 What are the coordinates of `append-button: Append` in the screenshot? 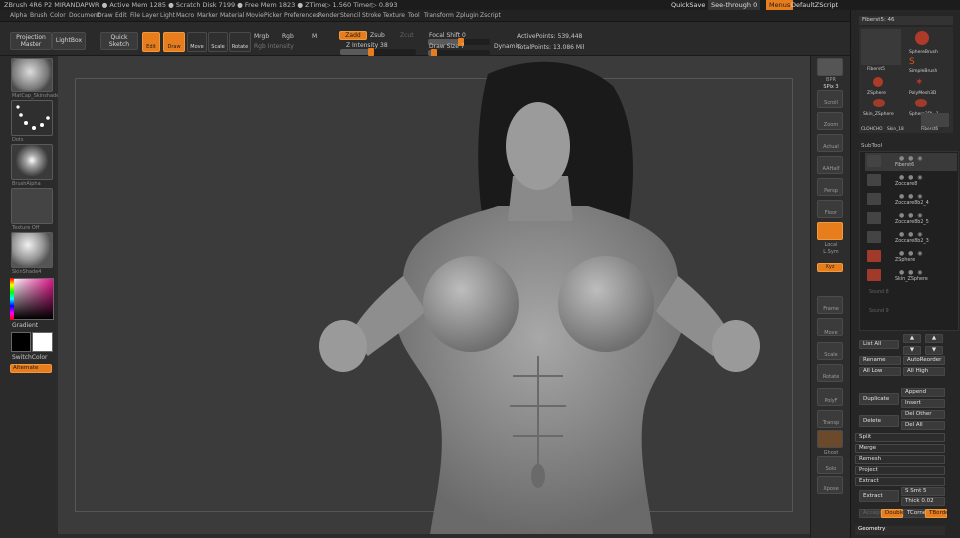 It's located at (923, 392).